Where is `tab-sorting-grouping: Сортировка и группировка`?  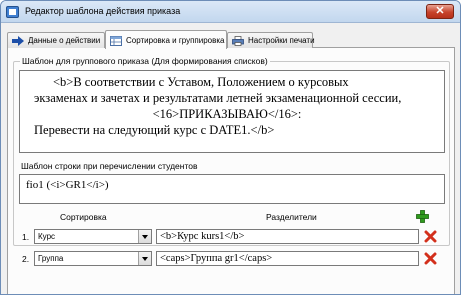
tab-sorting-grouping: Сортировка и группировка is located at coordinates (166, 39).